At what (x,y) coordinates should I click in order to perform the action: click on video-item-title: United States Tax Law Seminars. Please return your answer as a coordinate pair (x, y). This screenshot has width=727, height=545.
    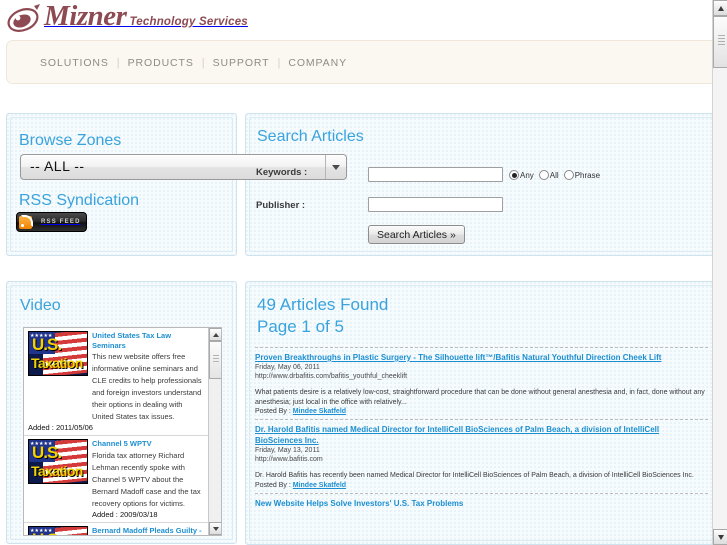
    Looking at the image, I should click on (148, 340).